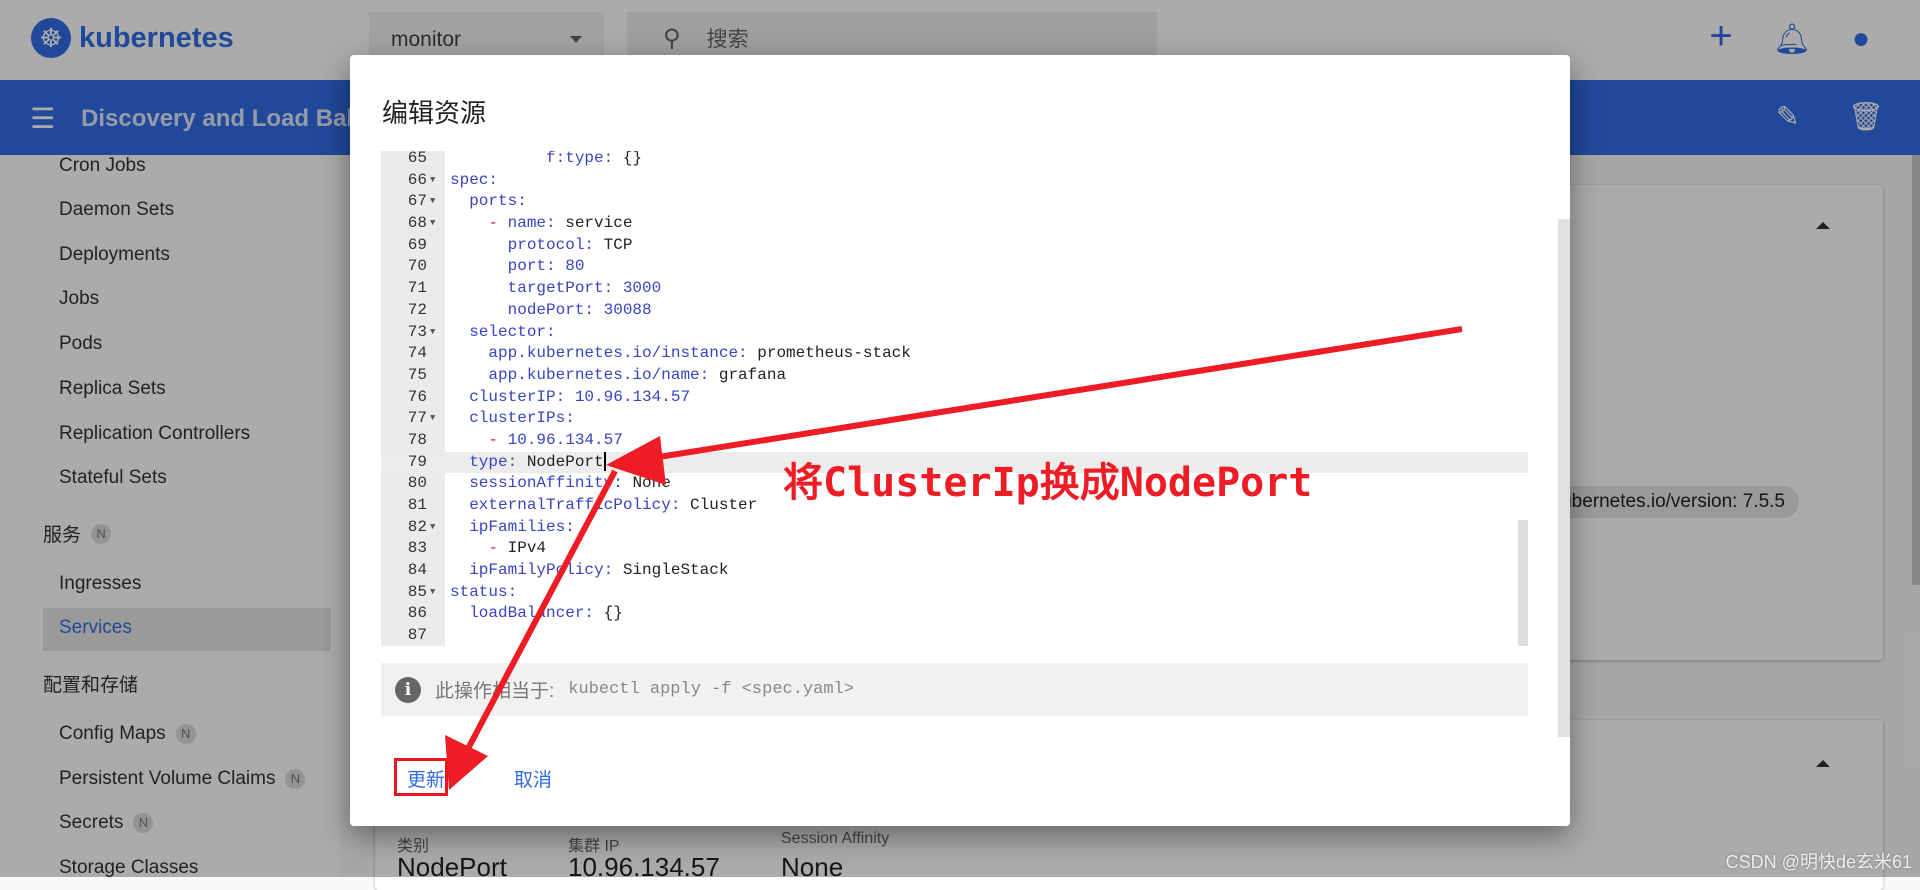 Image resolution: width=1920 pixels, height=890 pixels. What do you see at coordinates (1818, 862) in the screenshot?
I see `watermark: CSDN @明快de玄米61` at bounding box center [1818, 862].